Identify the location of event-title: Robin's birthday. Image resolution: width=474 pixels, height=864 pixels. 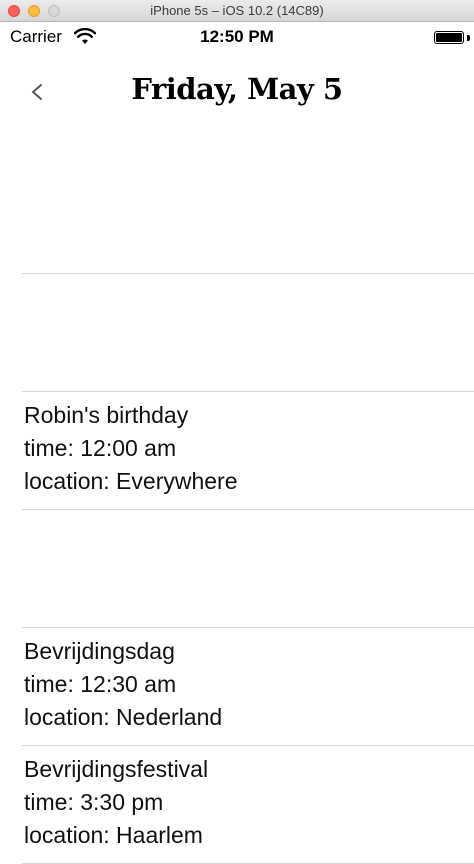
(106, 415).